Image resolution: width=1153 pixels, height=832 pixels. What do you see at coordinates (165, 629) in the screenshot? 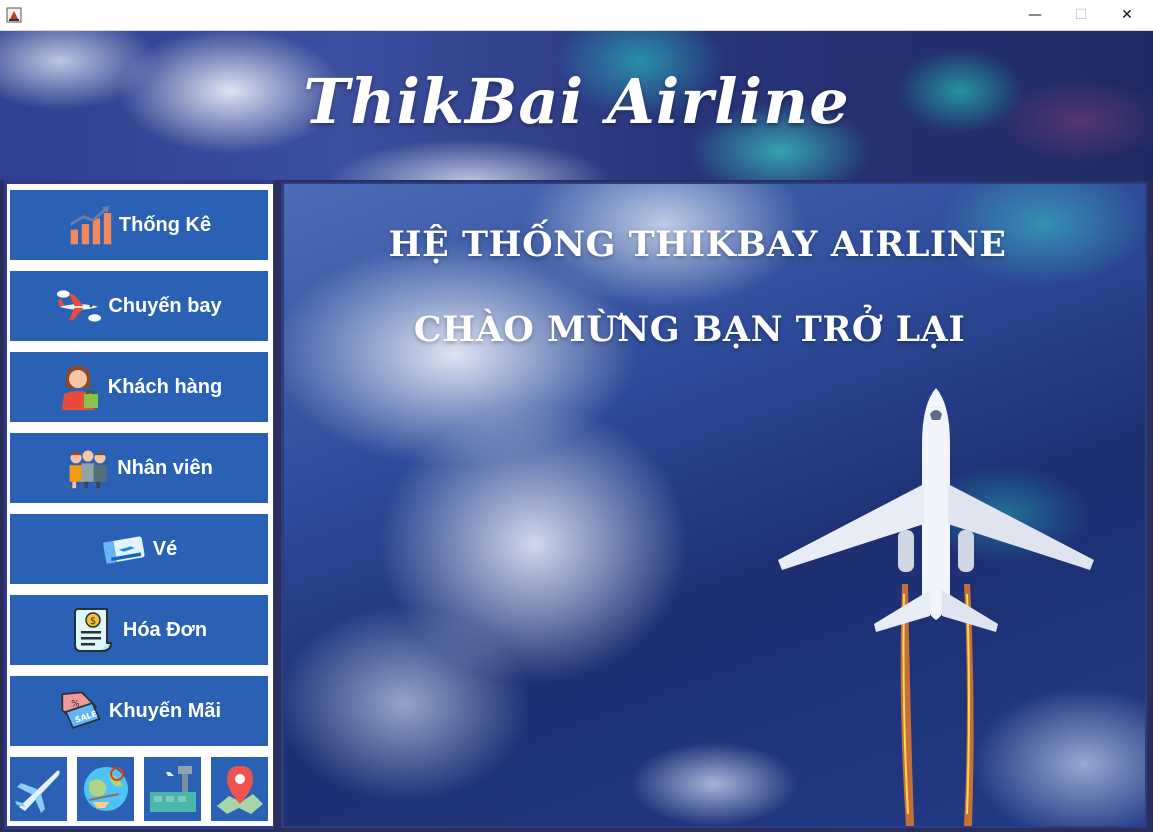
I see `menu-hoa-don-label: Hóa Đơn` at bounding box center [165, 629].